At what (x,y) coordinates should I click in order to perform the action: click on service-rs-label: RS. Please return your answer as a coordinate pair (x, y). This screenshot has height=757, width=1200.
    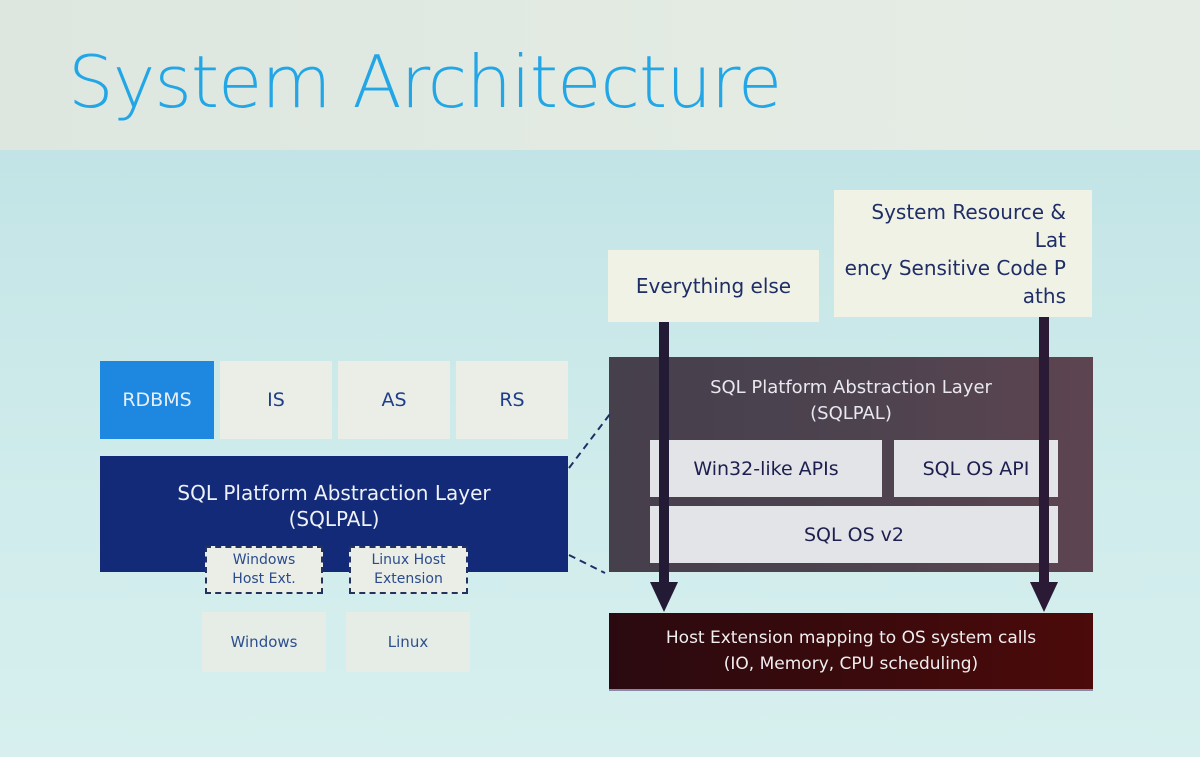
    Looking at the image, I should click on (512, 400).